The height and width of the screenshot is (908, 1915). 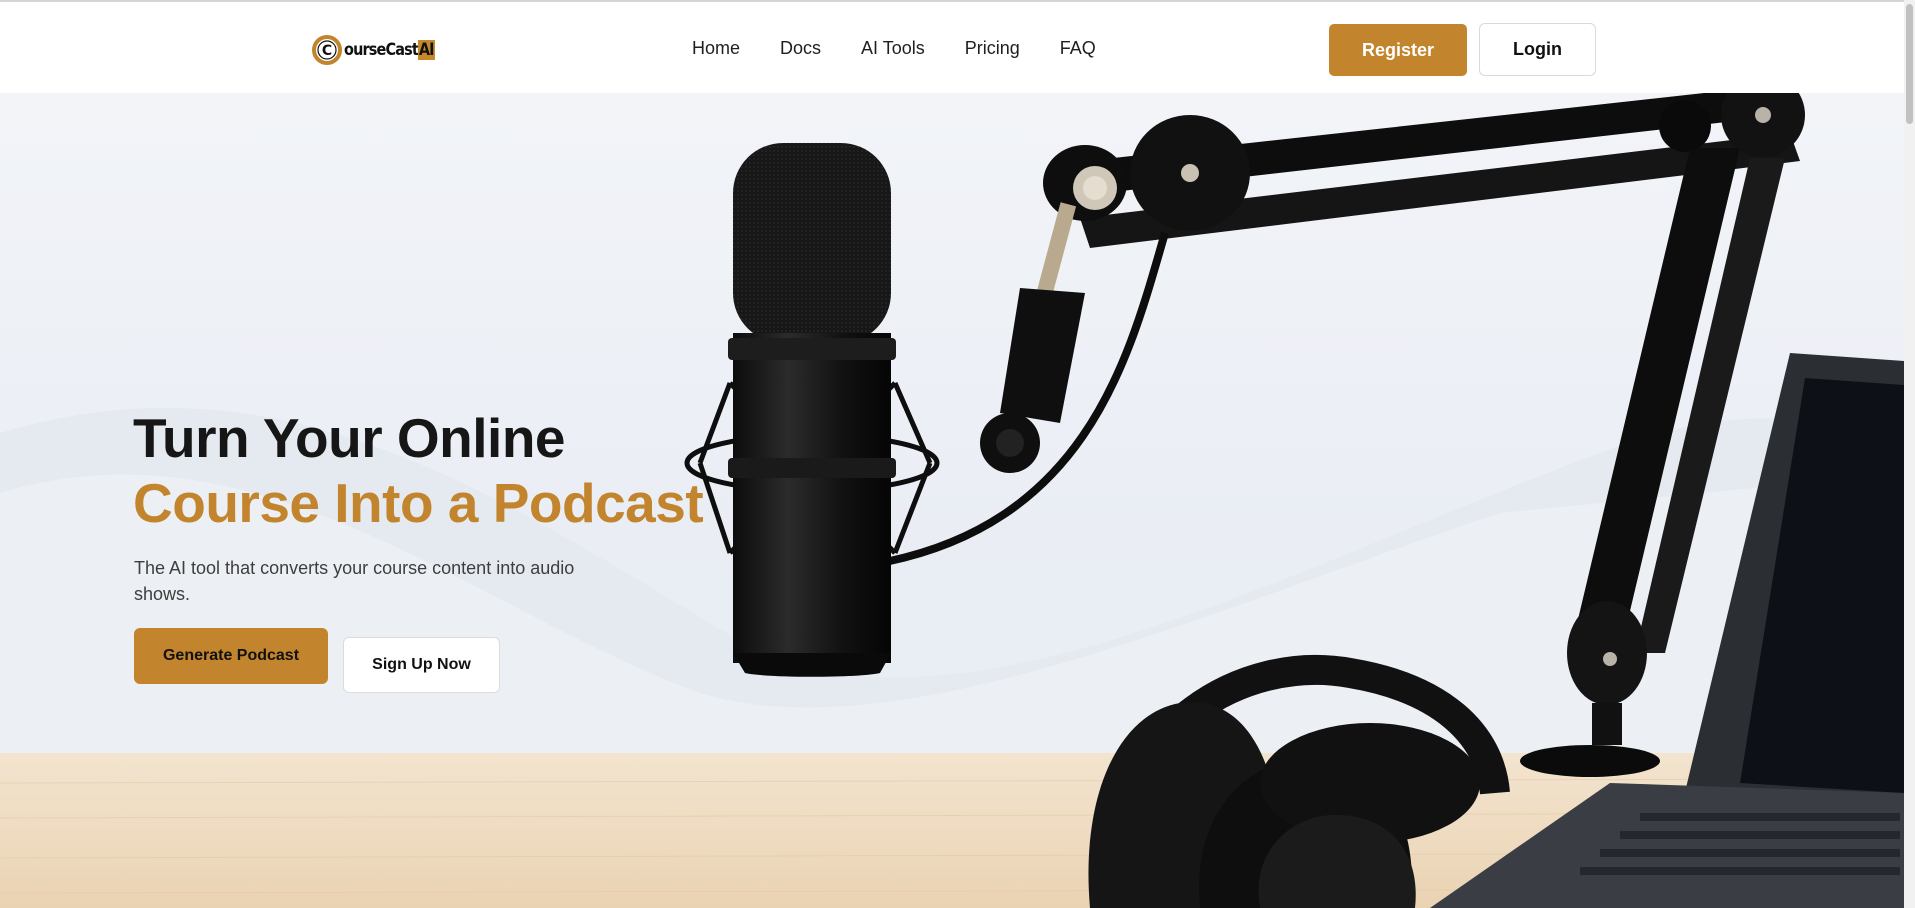 I want to click on sign-up-now-button: Sign Up Now, so click(x=421, y=665).